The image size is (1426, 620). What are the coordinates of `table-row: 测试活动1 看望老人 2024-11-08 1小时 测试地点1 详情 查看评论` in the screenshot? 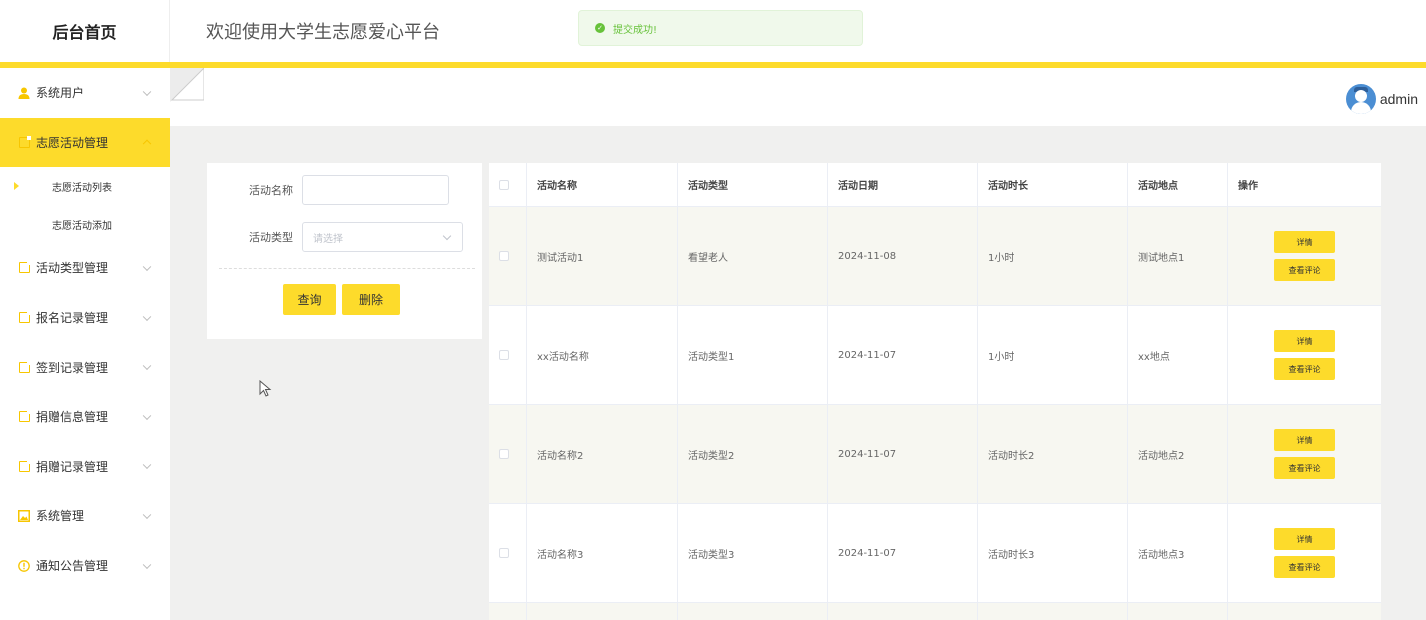 It's located at (935, 256).